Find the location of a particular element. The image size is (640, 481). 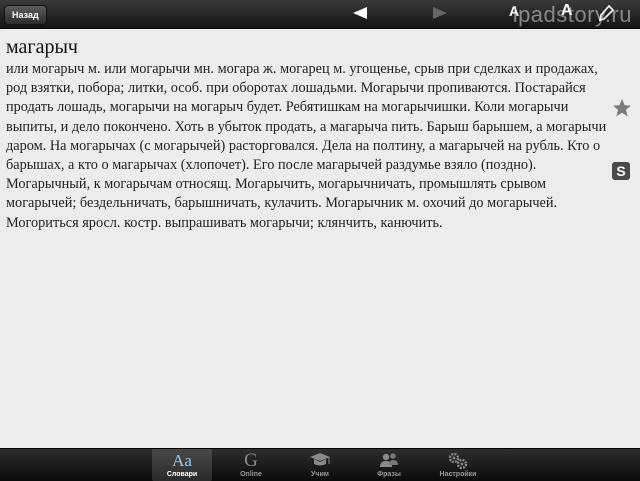

watermark: ipadstory.ru is located at coordinates (572, 14).